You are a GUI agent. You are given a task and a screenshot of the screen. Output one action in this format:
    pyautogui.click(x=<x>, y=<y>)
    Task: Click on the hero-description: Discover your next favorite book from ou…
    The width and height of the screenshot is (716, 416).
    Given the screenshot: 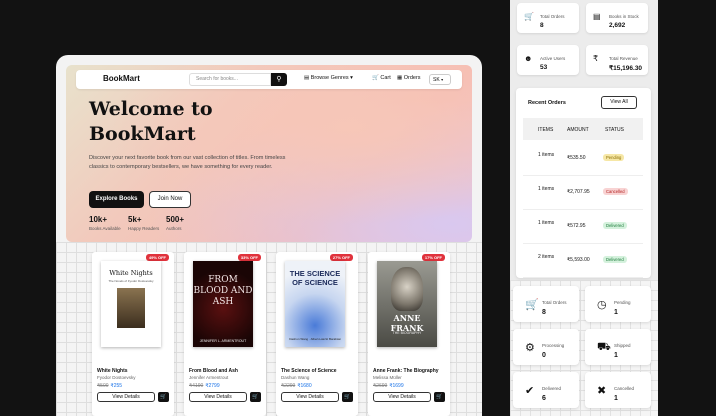 What is the action you would take?
    pyautogui.click(x=187, y=162)
    